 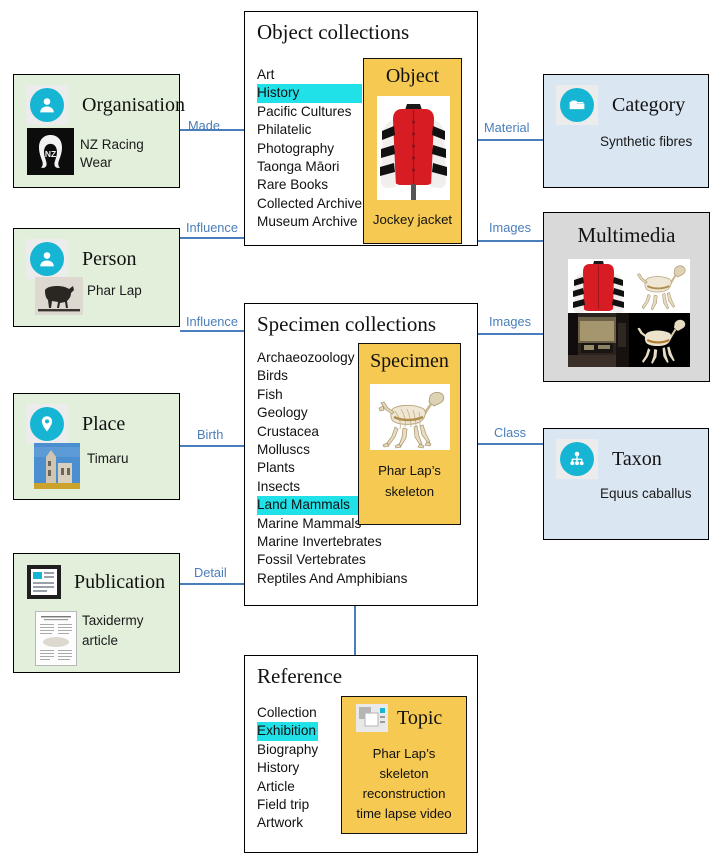 What do you see at coordinates (404, 813) in the screenshot?
I see `card-topic-caption-line4: time lapse video` at bounding box center [404, 813].